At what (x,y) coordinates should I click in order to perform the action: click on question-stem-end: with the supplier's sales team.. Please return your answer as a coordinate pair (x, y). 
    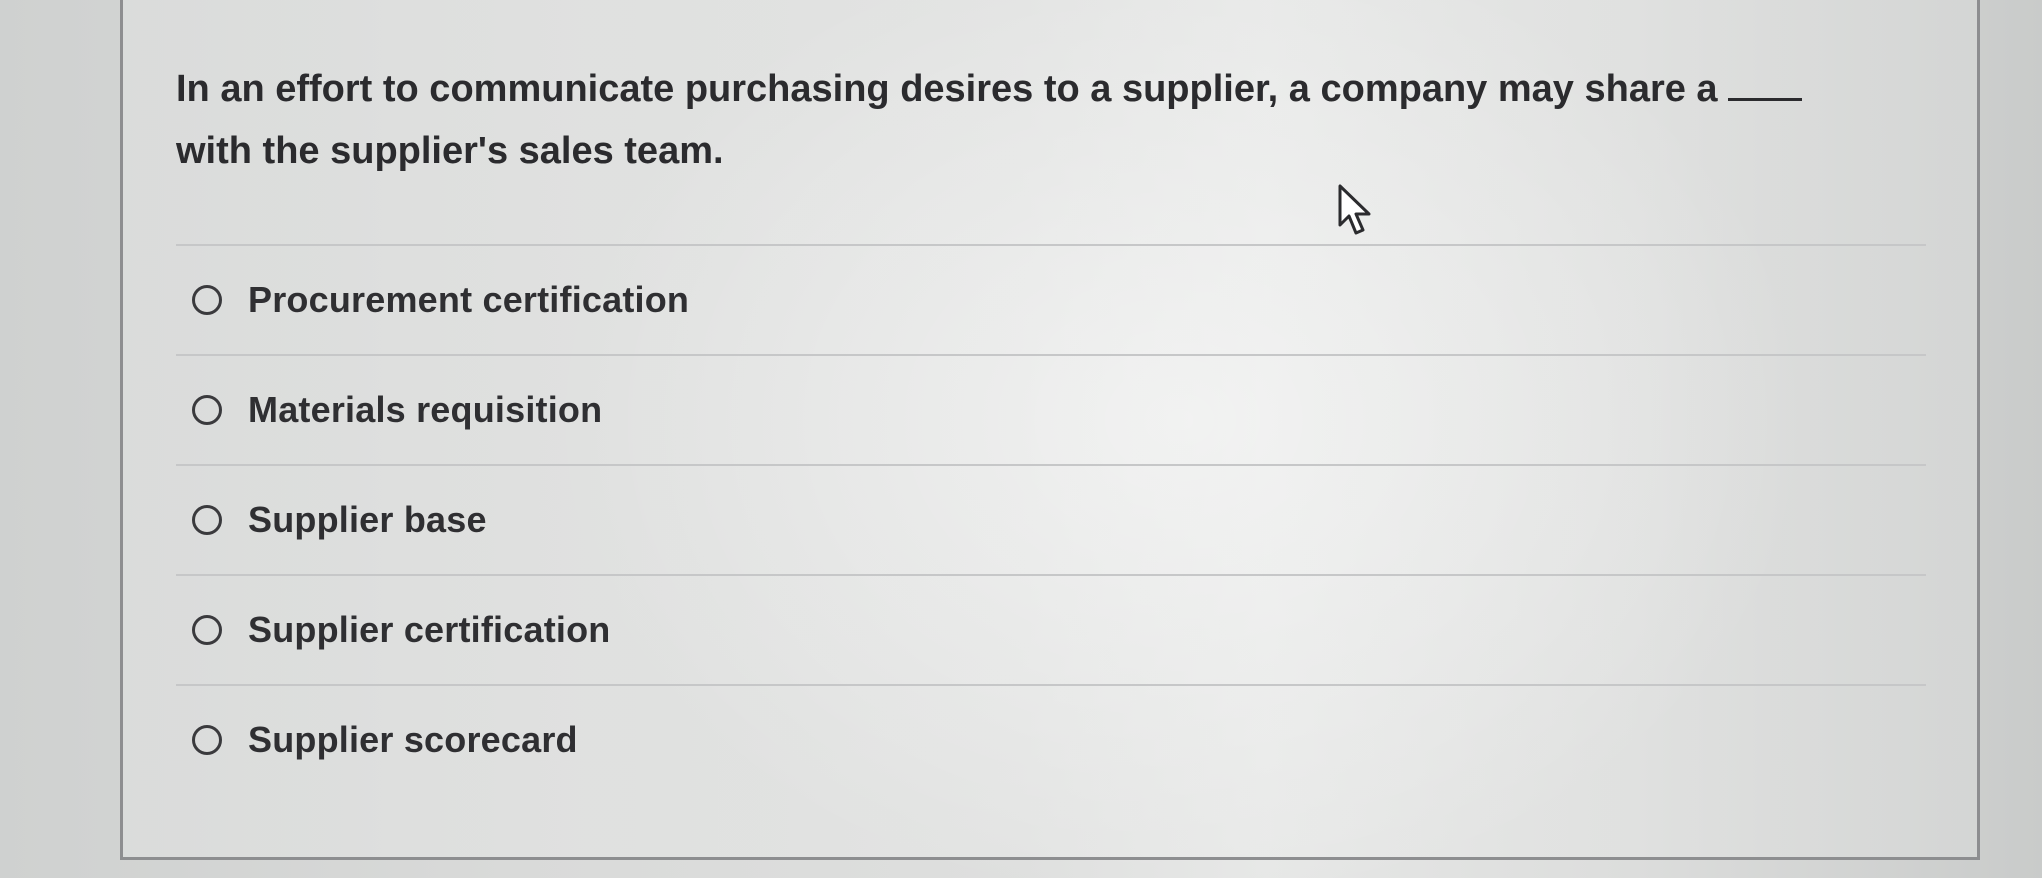
    Looking at the image, I should click on (450, 151).